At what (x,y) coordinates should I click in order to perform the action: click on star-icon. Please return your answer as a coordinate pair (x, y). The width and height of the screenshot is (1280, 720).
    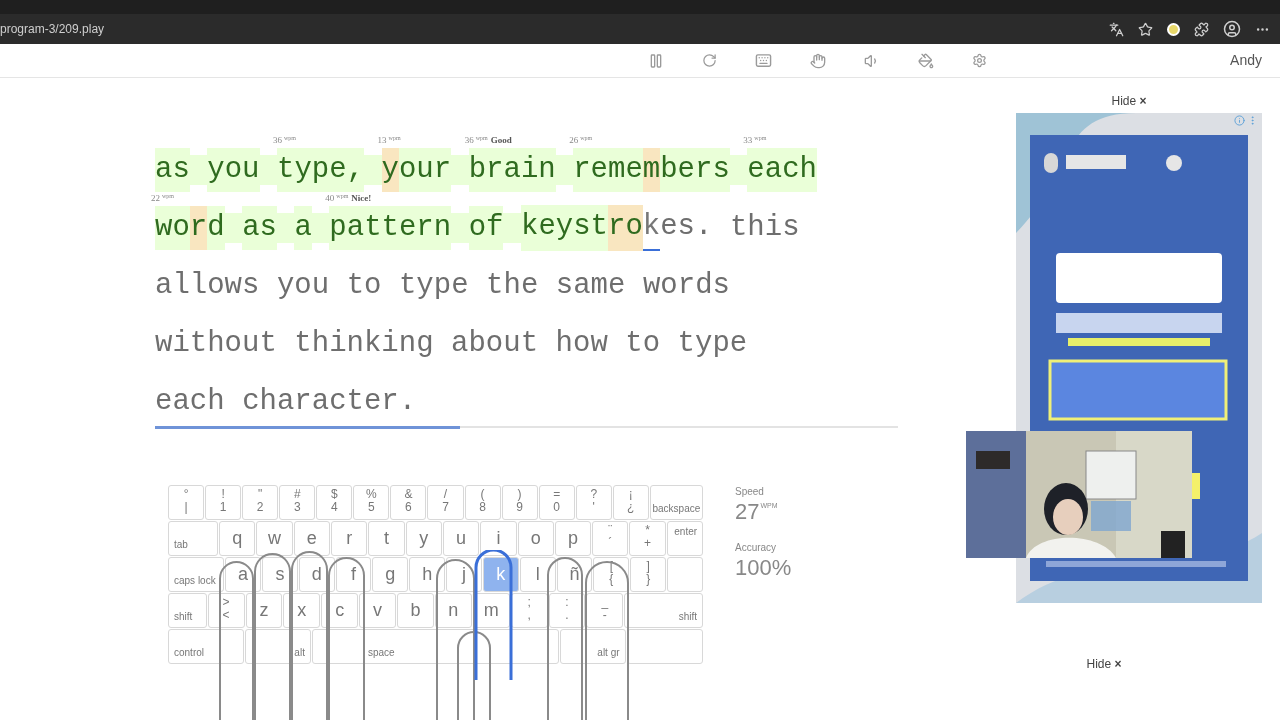
    Looking at the image, I should click on (1145, 29).